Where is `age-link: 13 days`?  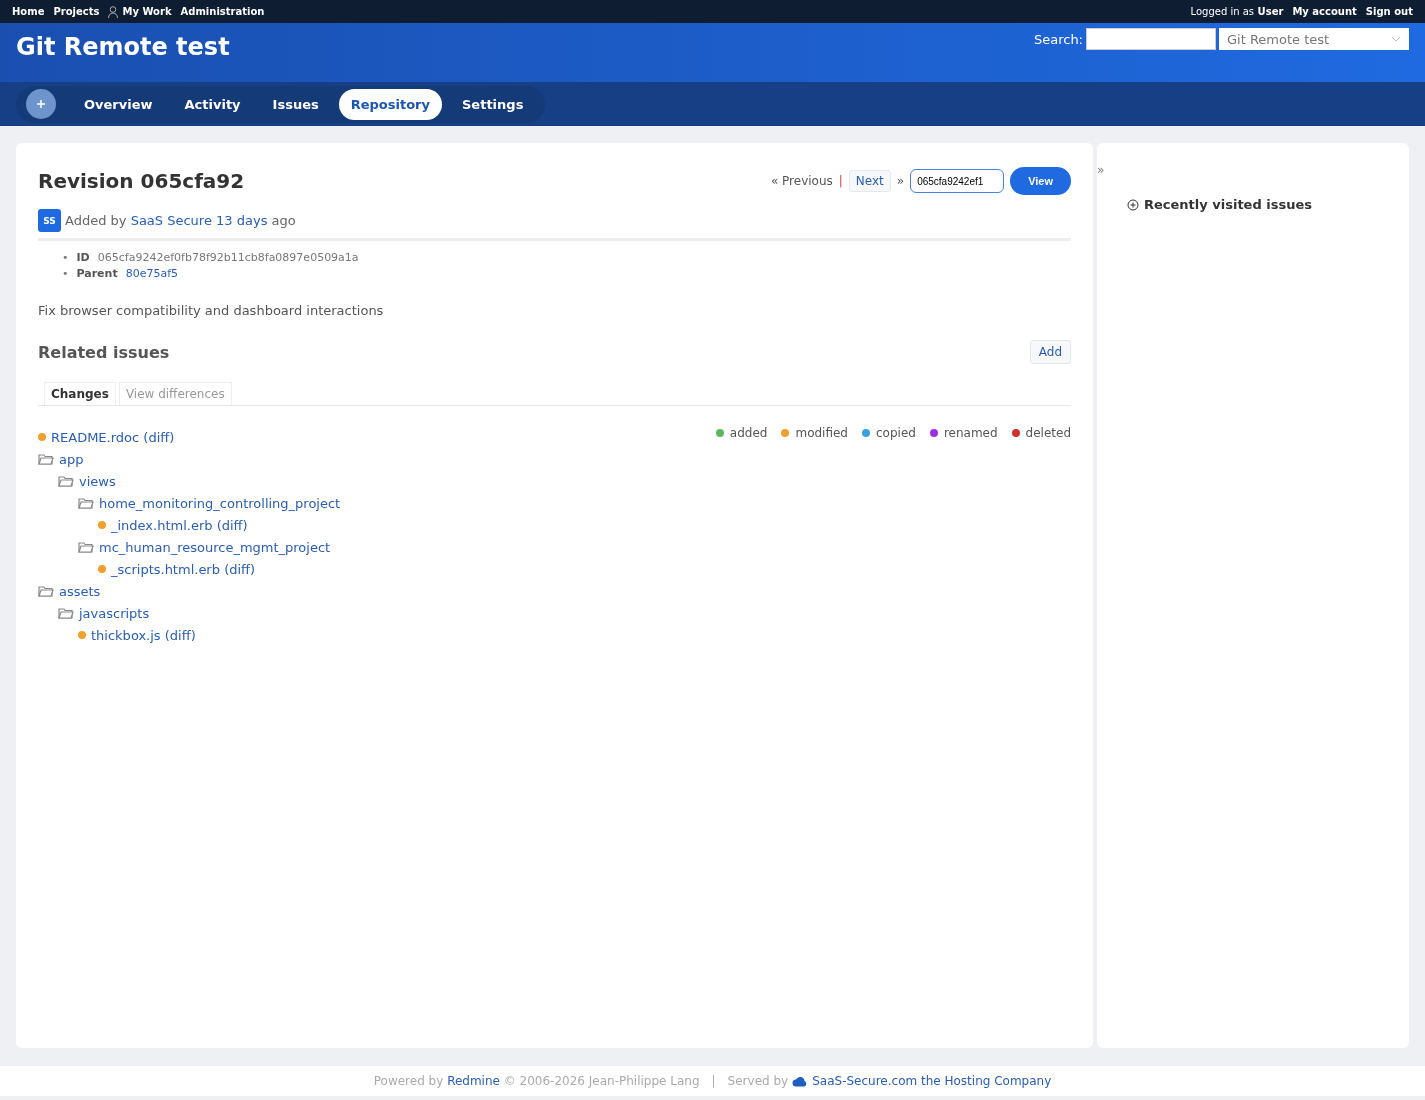 age-link: 13 days is located at coordinates (242, 220).